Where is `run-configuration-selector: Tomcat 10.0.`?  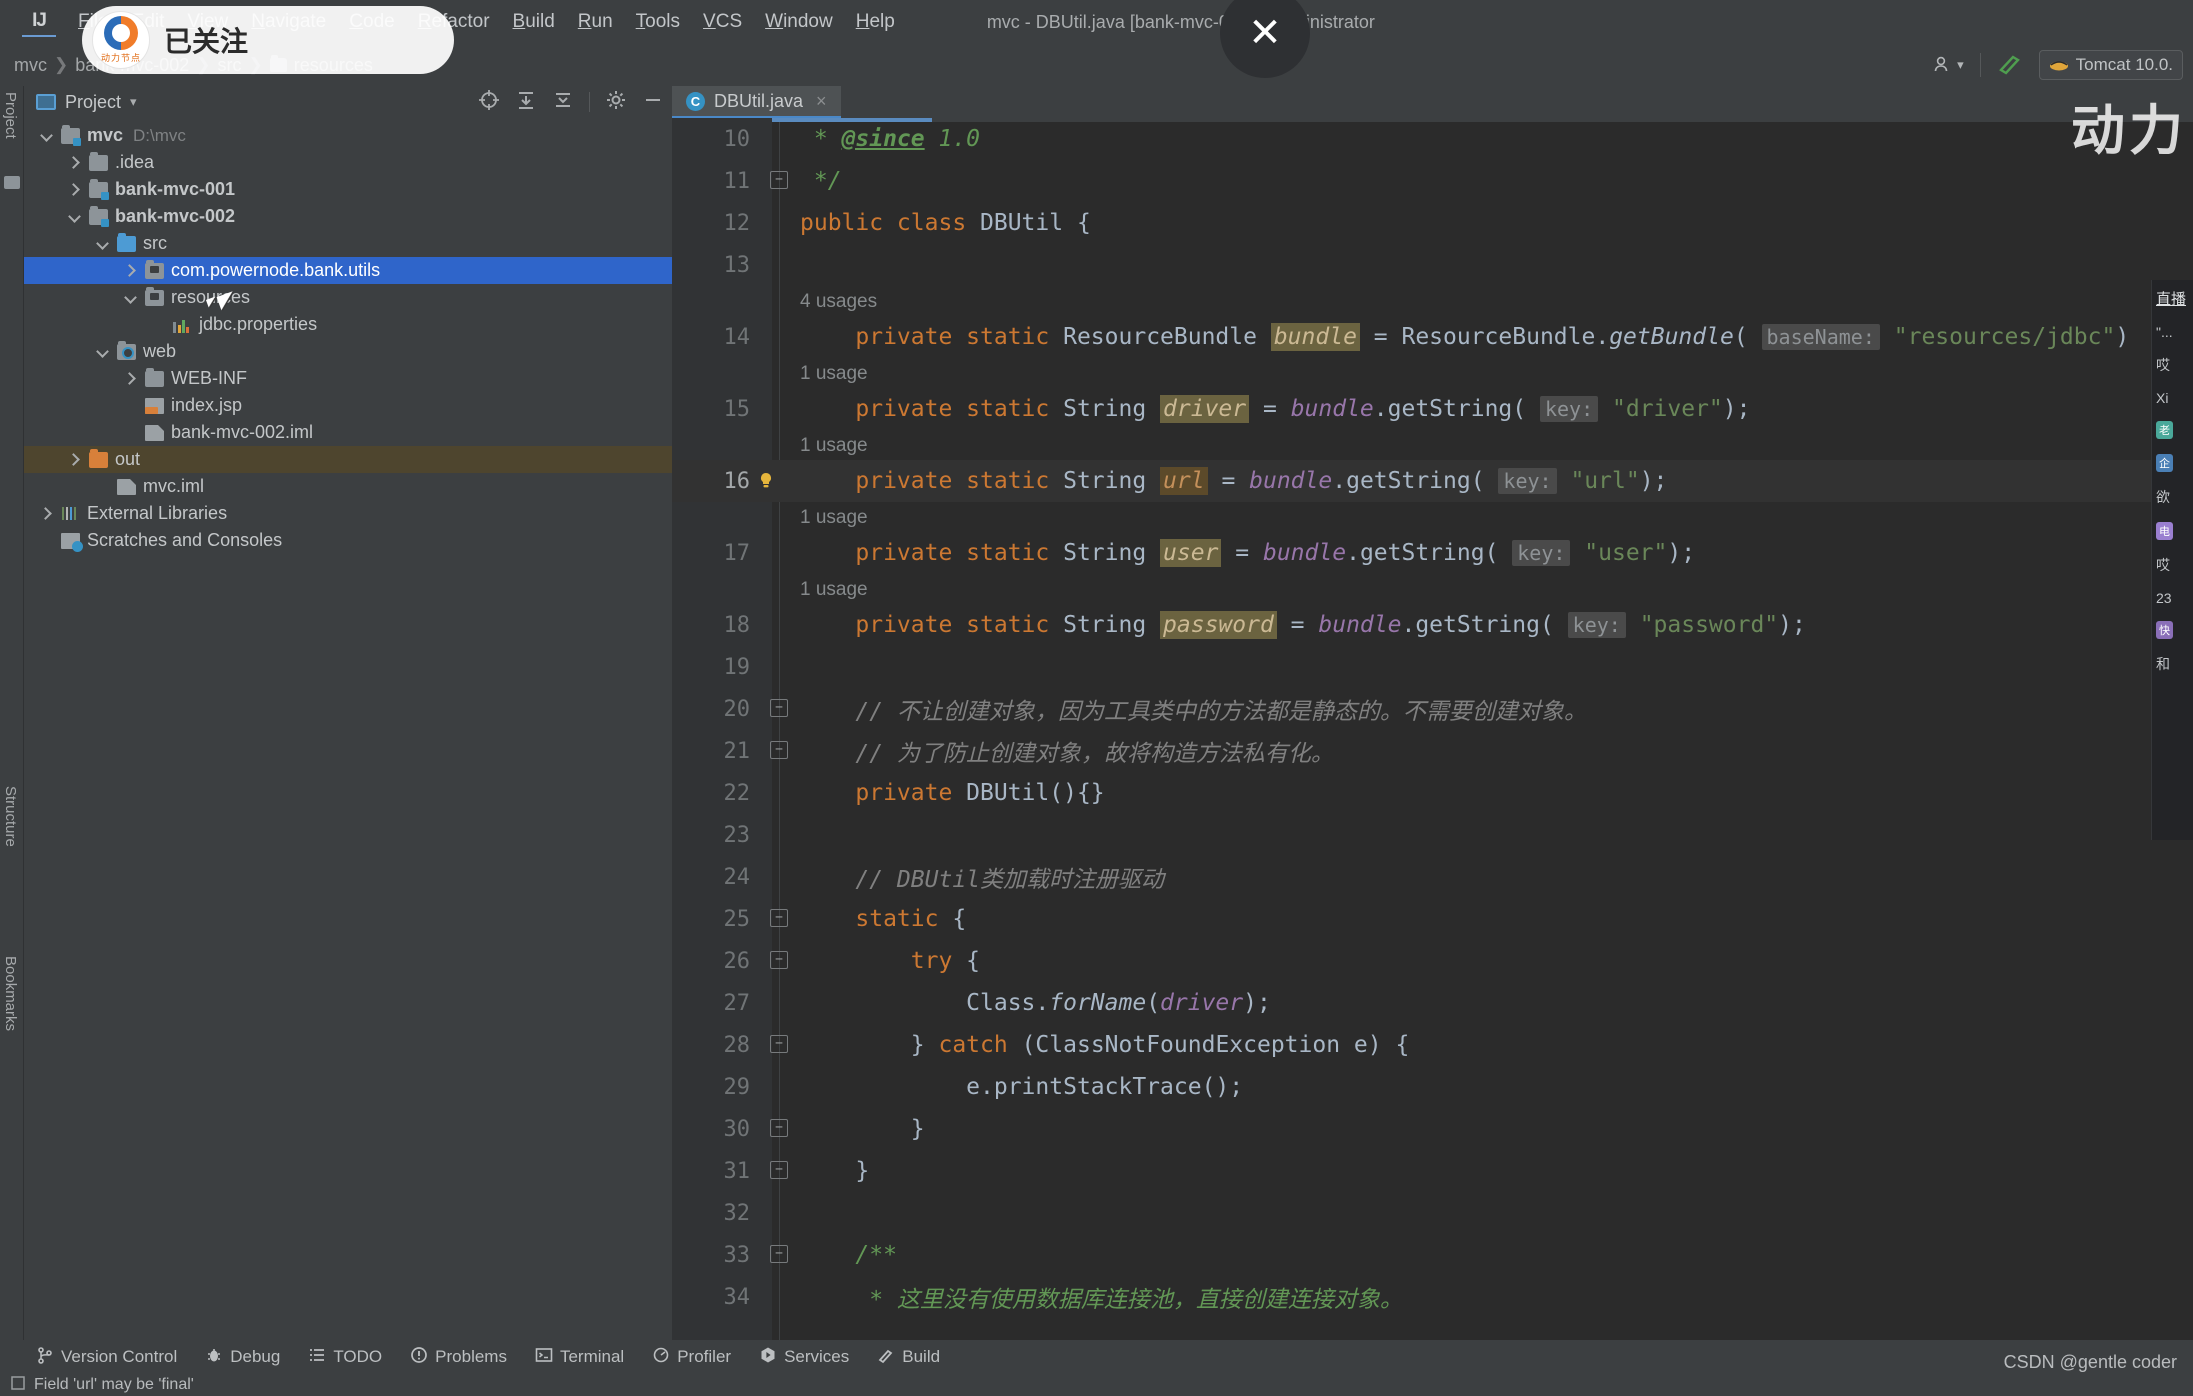 run-configuration-selector: Tomcat 10.0. is located at coordinates (2110, 65).